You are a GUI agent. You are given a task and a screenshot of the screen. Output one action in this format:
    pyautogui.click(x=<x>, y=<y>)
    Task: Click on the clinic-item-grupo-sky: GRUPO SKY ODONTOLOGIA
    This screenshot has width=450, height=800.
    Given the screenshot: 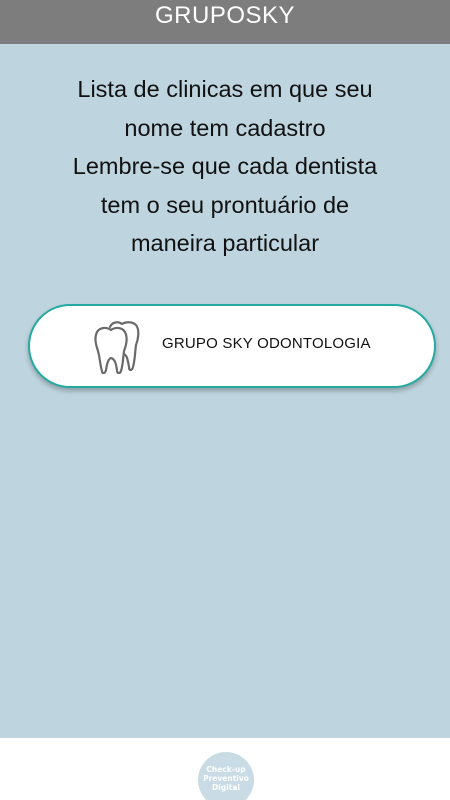 What is the action you would take?
    pyautogui.click(x=232, y=346)
    